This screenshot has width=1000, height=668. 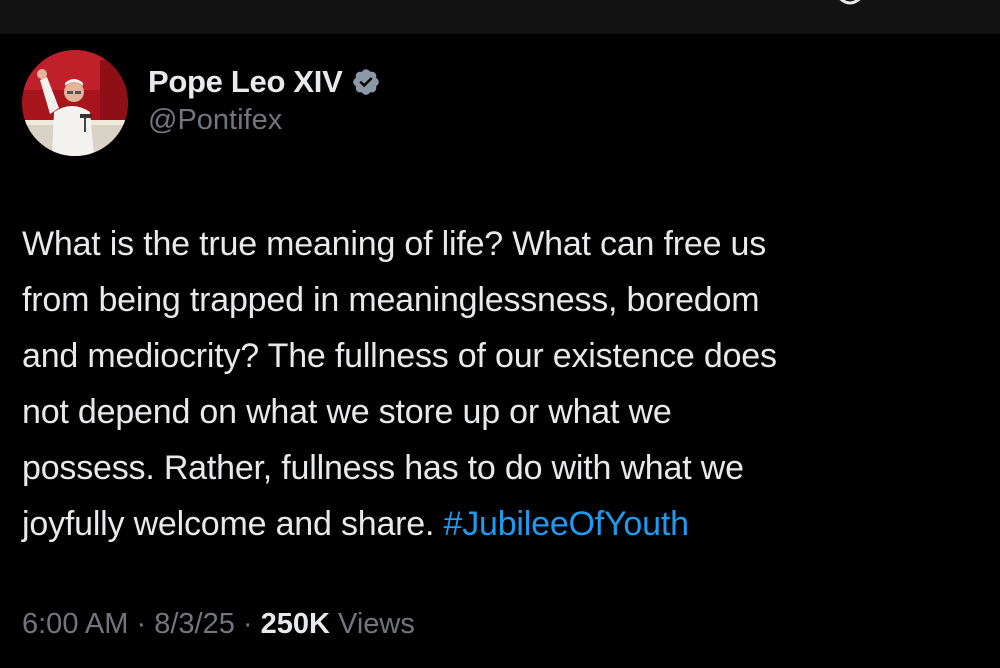 What do you see at coordinates (472, 104) in the screenshot?
I see `tweet-header: Pope Leo XIV @Pontifex` at bounding box center [472, 104].